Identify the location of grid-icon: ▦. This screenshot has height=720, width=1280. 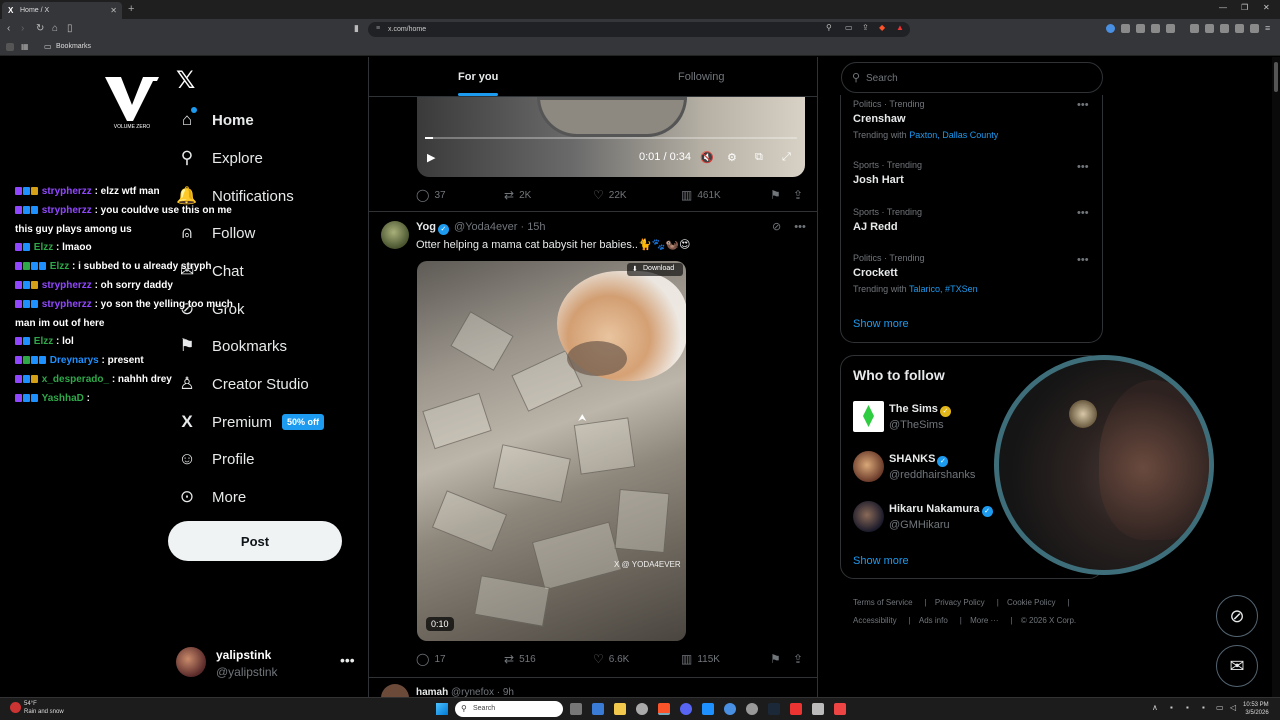
(25, 46).